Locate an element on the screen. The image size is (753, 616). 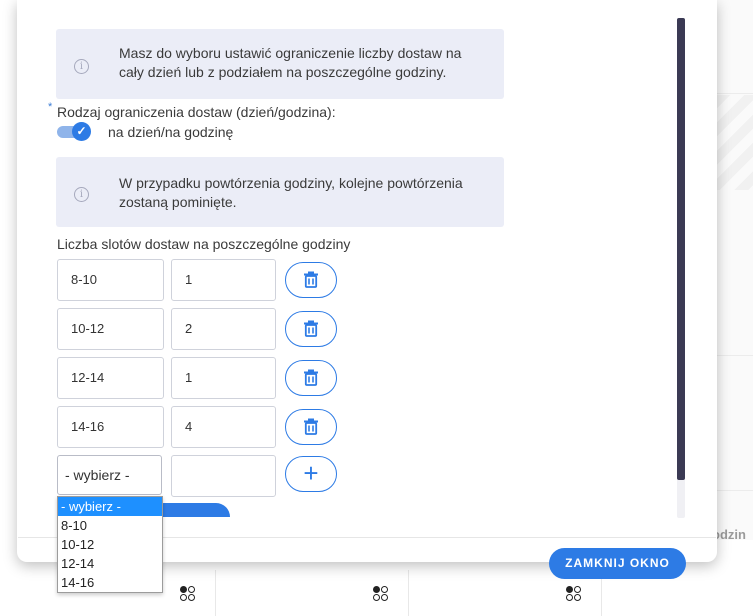
slot-hour-field: 12-14 is located at coordinates (110, 378).